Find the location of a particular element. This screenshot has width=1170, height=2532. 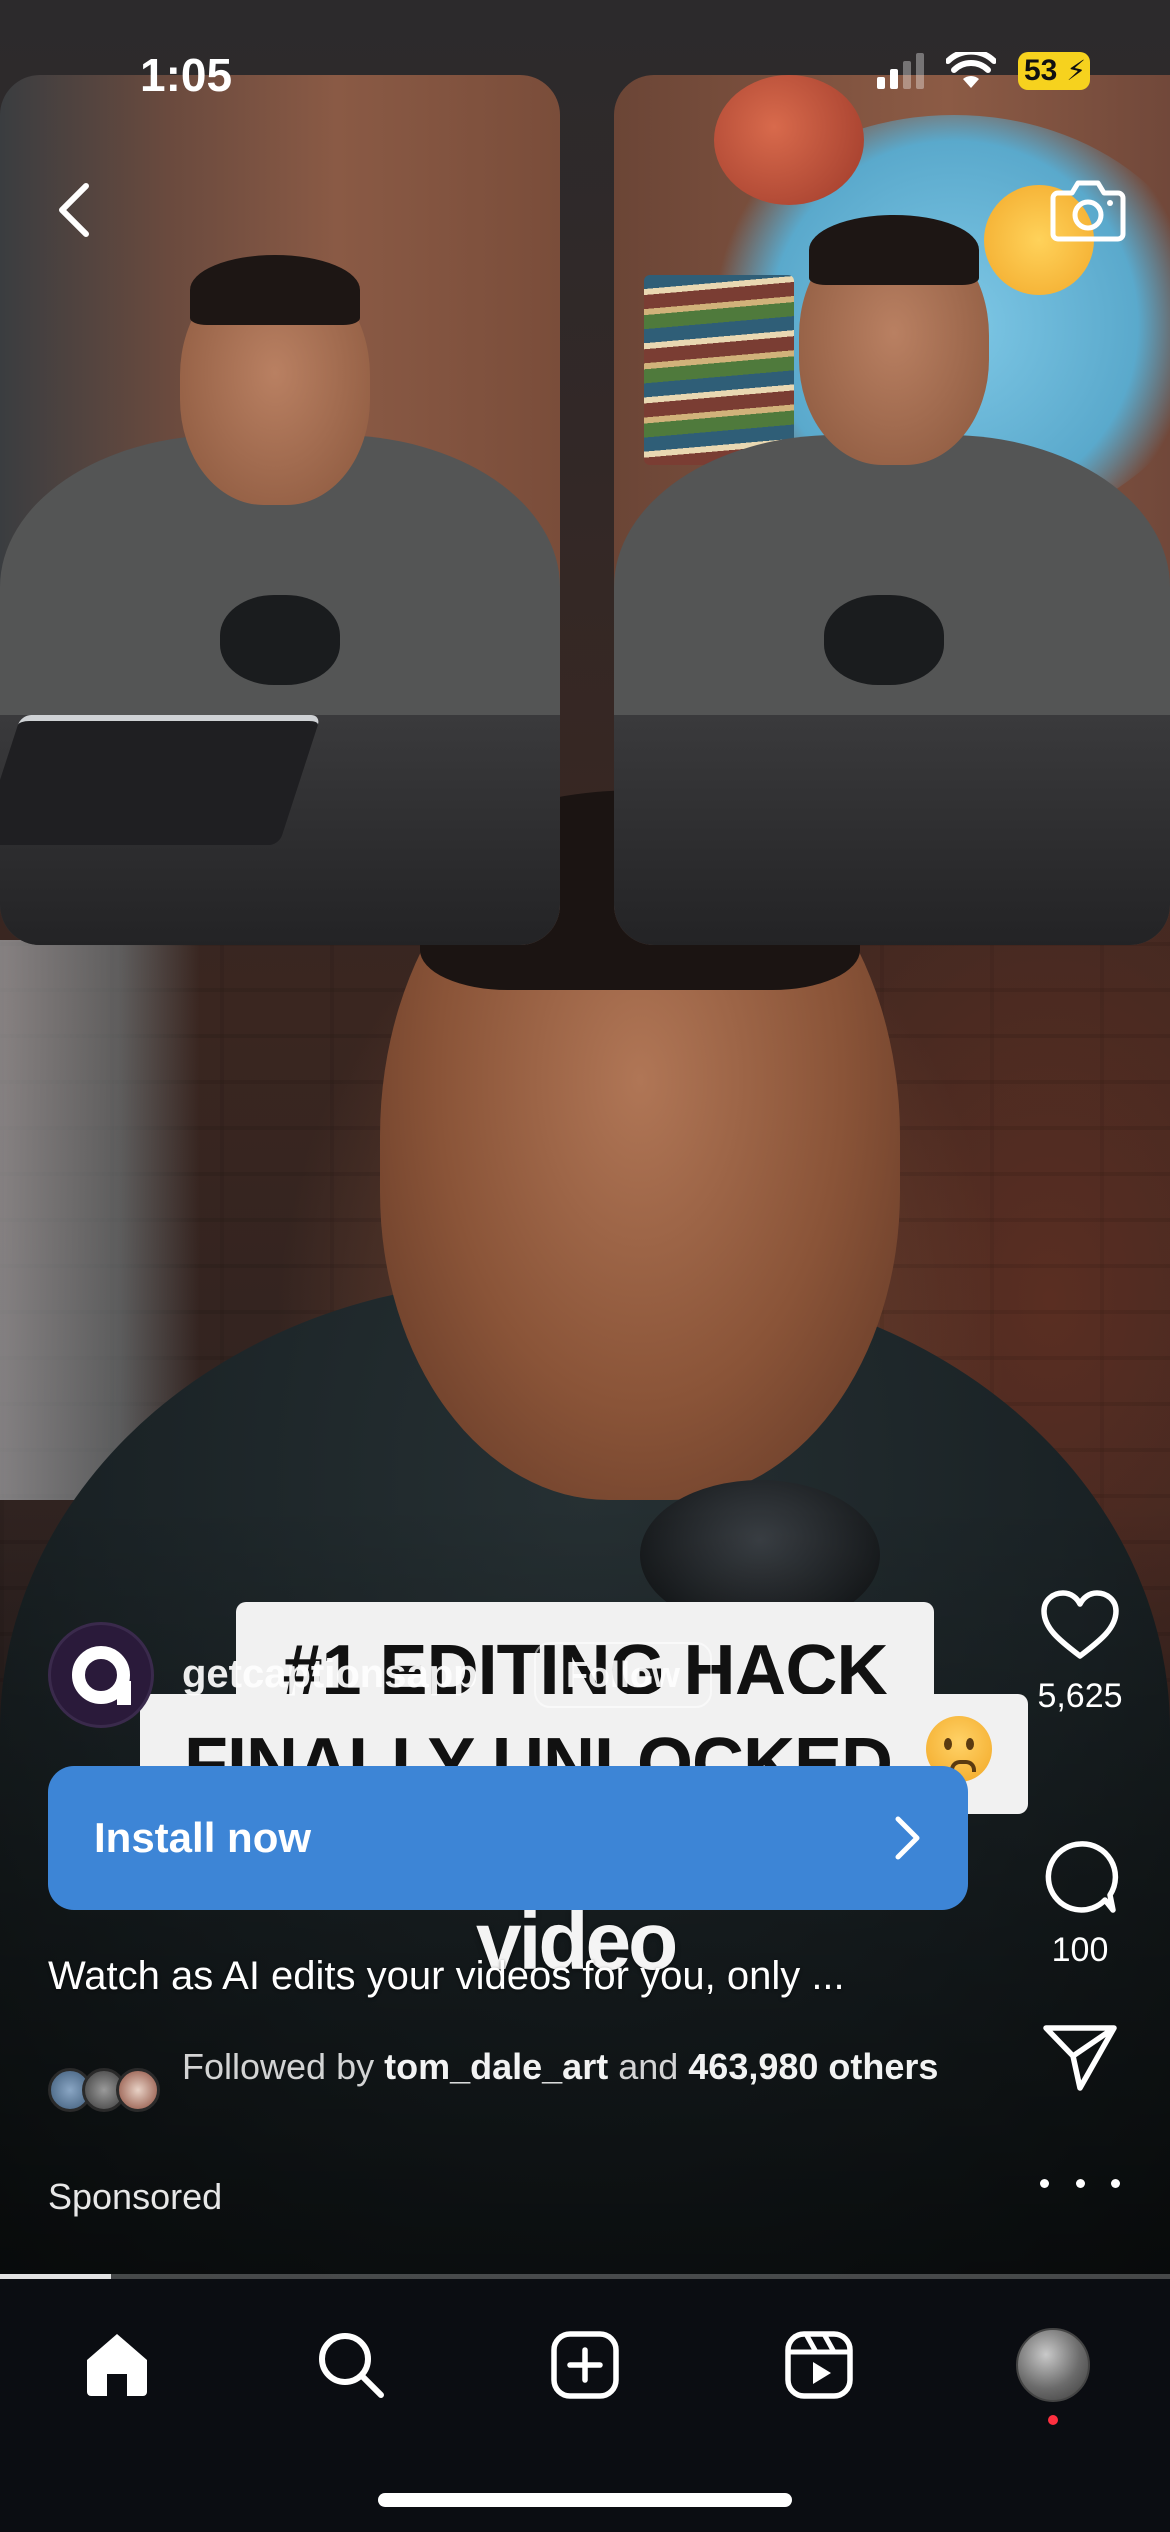

comment-icon is located at coordinates (1082, 1877).